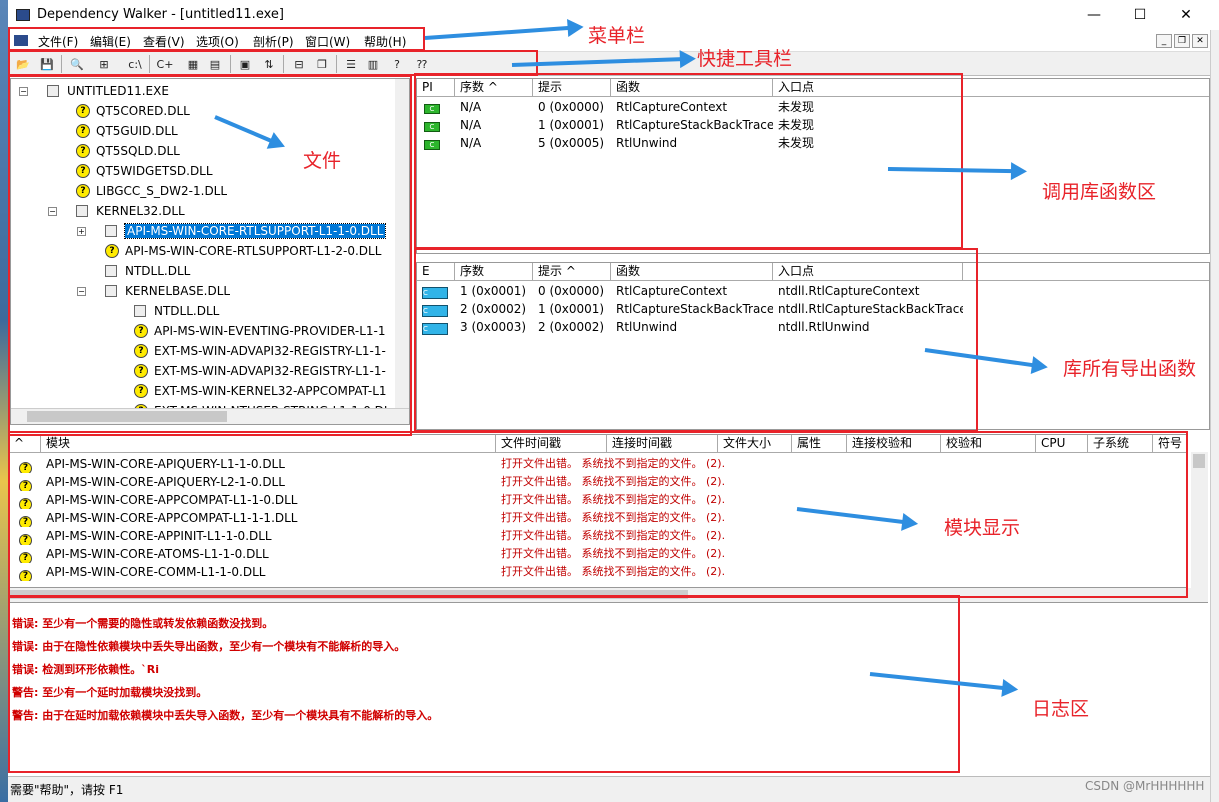 Image resolution: width=1219 pixels, height=802 pixels. I want to click on mdi-close-button: ✕, so click(1200, 41).